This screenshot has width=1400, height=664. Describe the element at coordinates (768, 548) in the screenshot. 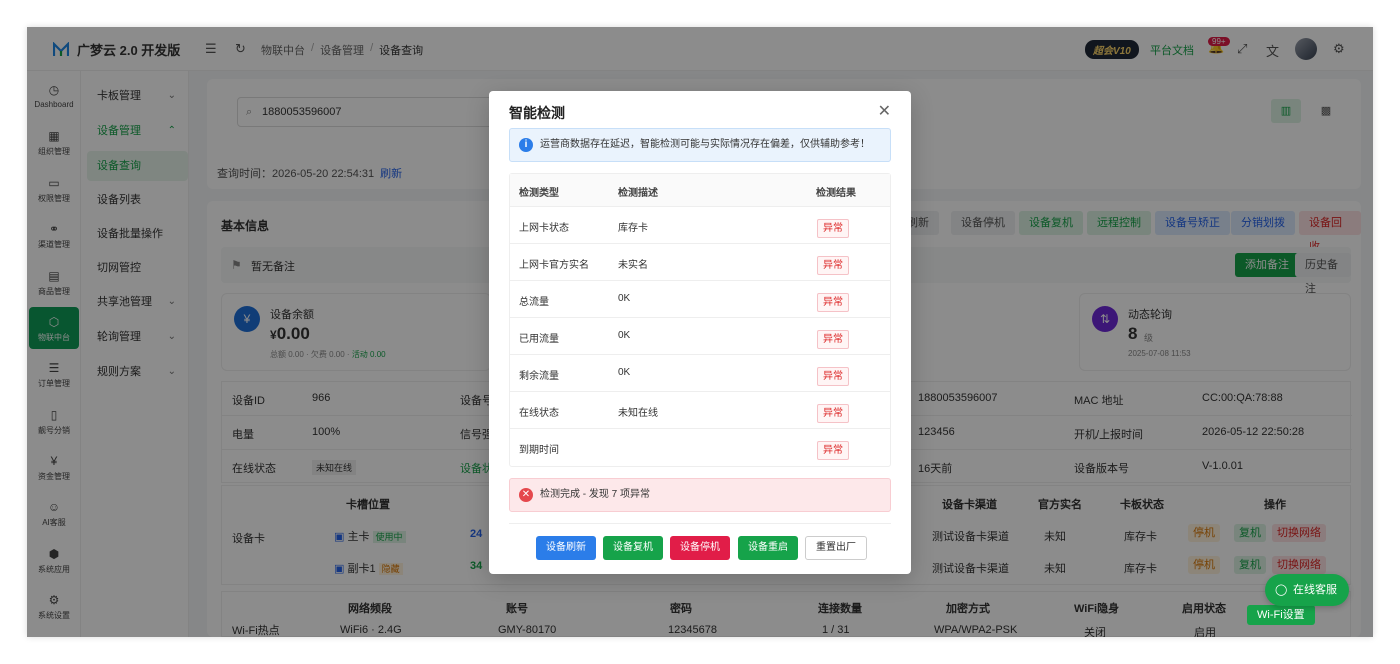

I see `device-restart-button: 设备重启` at that location.